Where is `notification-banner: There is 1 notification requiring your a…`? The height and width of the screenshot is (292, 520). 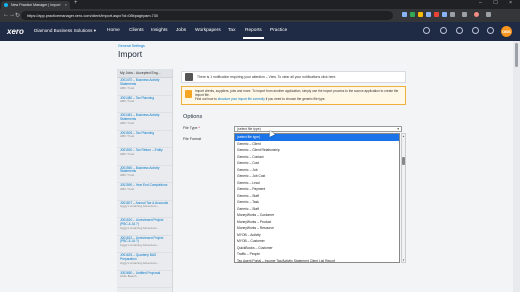 notification-banner: There is 1 notification requiring your a… is located at coordinates (293, 77).